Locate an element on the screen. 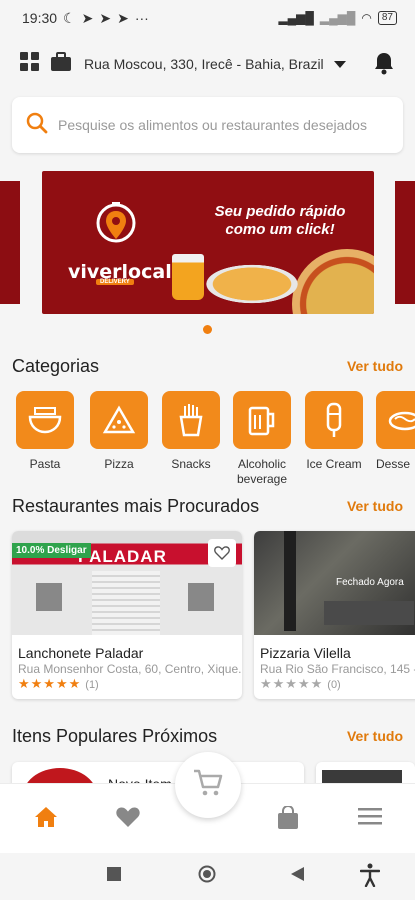 This screenshot has width=415, height=900. category-pasta: Pasta is located at coordinates (45, 431).